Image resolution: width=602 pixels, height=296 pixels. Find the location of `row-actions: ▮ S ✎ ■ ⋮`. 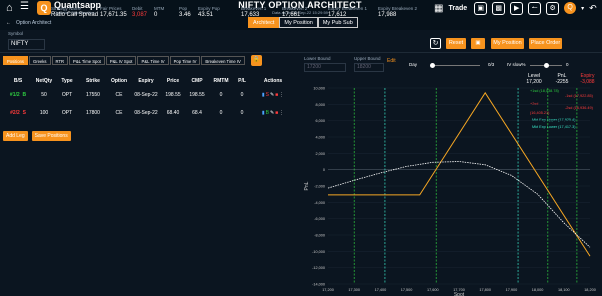

row-actions: ▮ S ✎ ■ ⋮ is located at coordinates (273, 95).